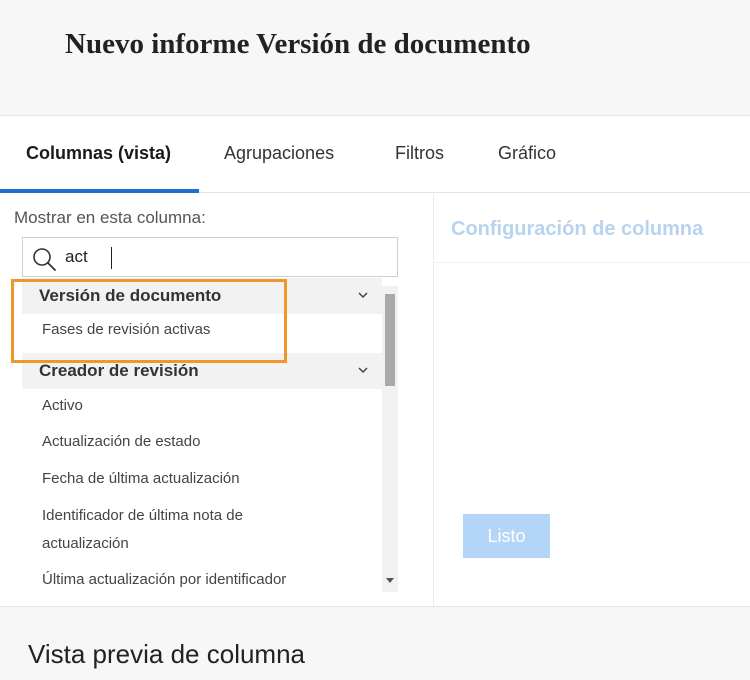 Image resolution: width=750 pixels, height=680 pixels. Describe the element at coordinates (164, 580) in the screenshot. I see `list-item-last-updated-by-id: Última actualización por identificador` at that location.